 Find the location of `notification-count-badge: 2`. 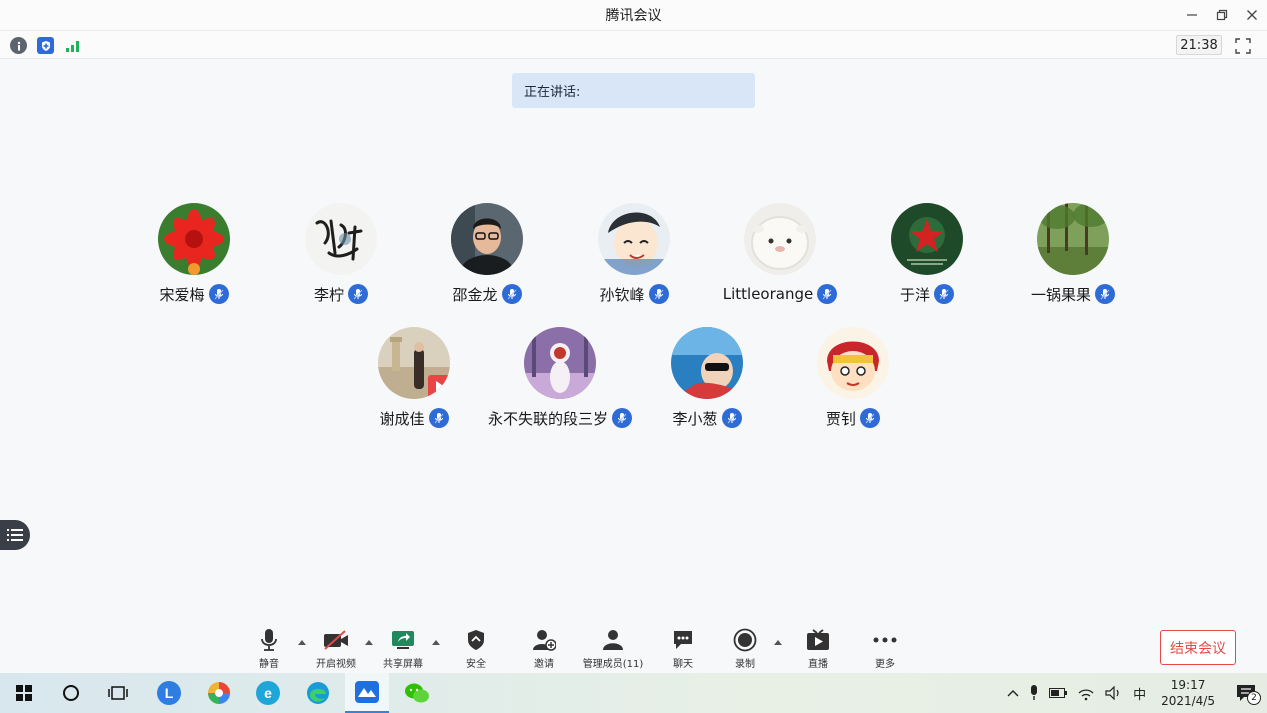

notification-count-badge: 2 is located at coordinates (1254, 698).